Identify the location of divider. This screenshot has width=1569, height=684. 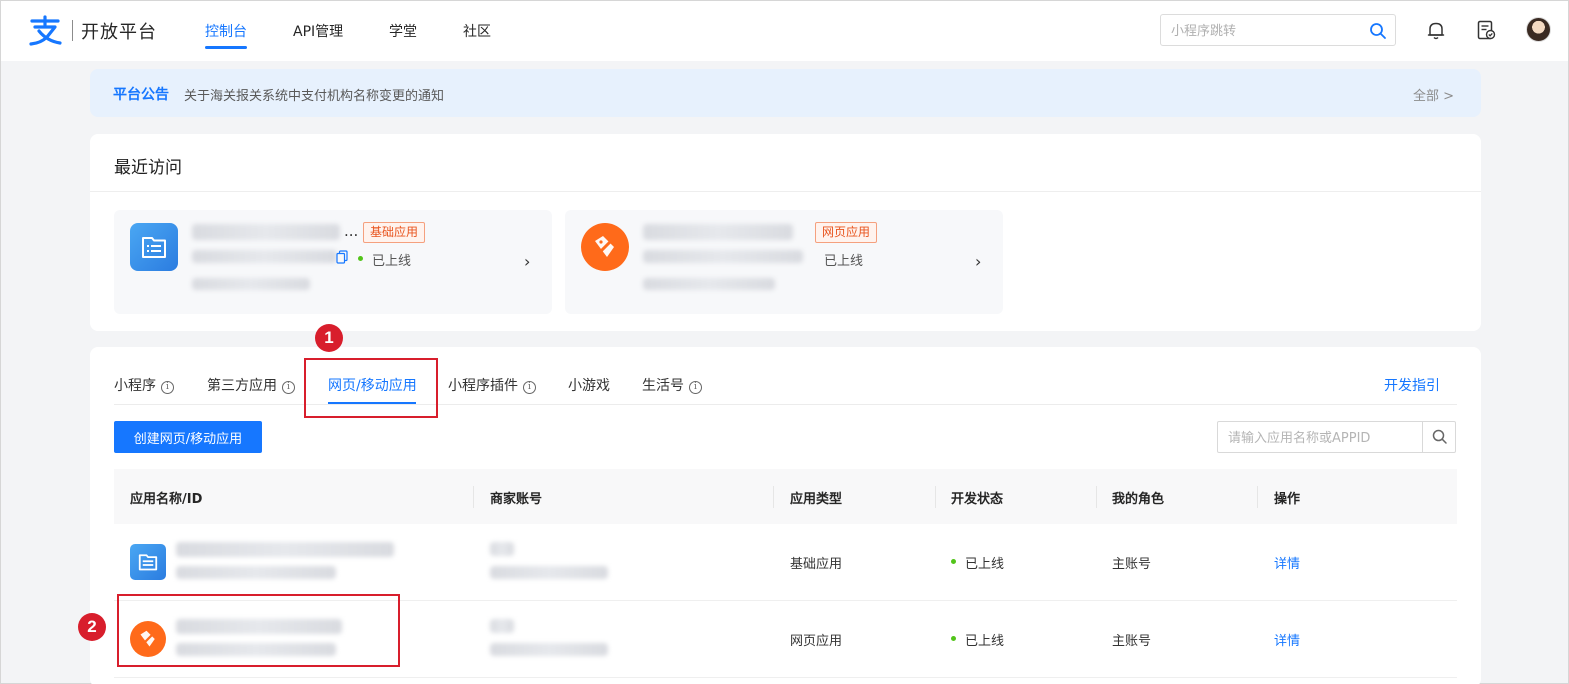
(785, 191).